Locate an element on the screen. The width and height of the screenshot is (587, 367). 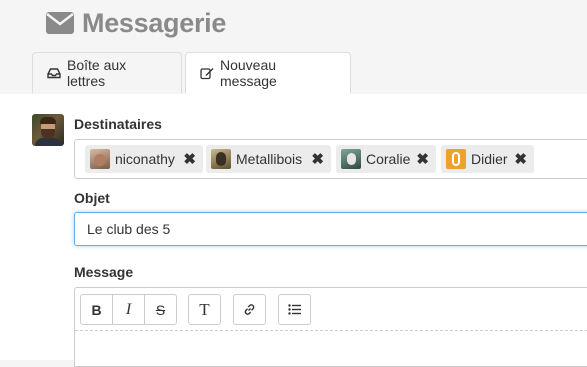
edit-icon is located at coordinates (207, 74).